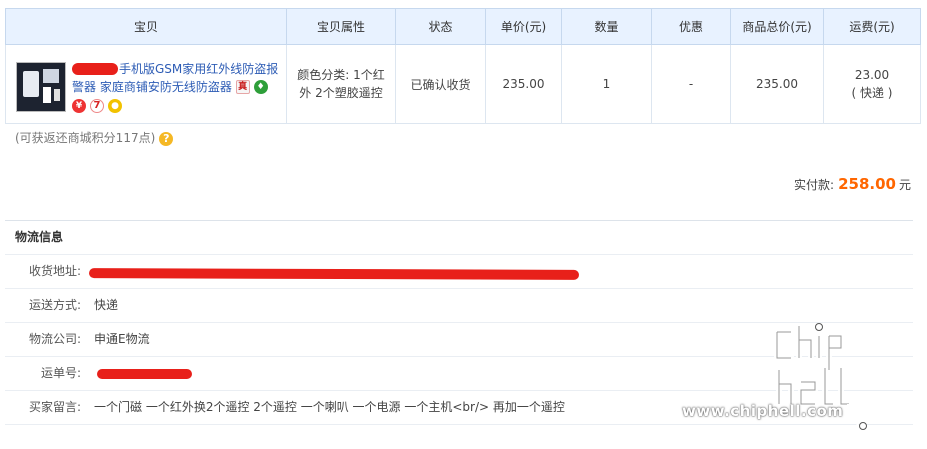  What do you see at coordinates (523, 26) in the screenshot?
I see `col-header-unit-price: 单价(元)` at bounding box center [523, 26].